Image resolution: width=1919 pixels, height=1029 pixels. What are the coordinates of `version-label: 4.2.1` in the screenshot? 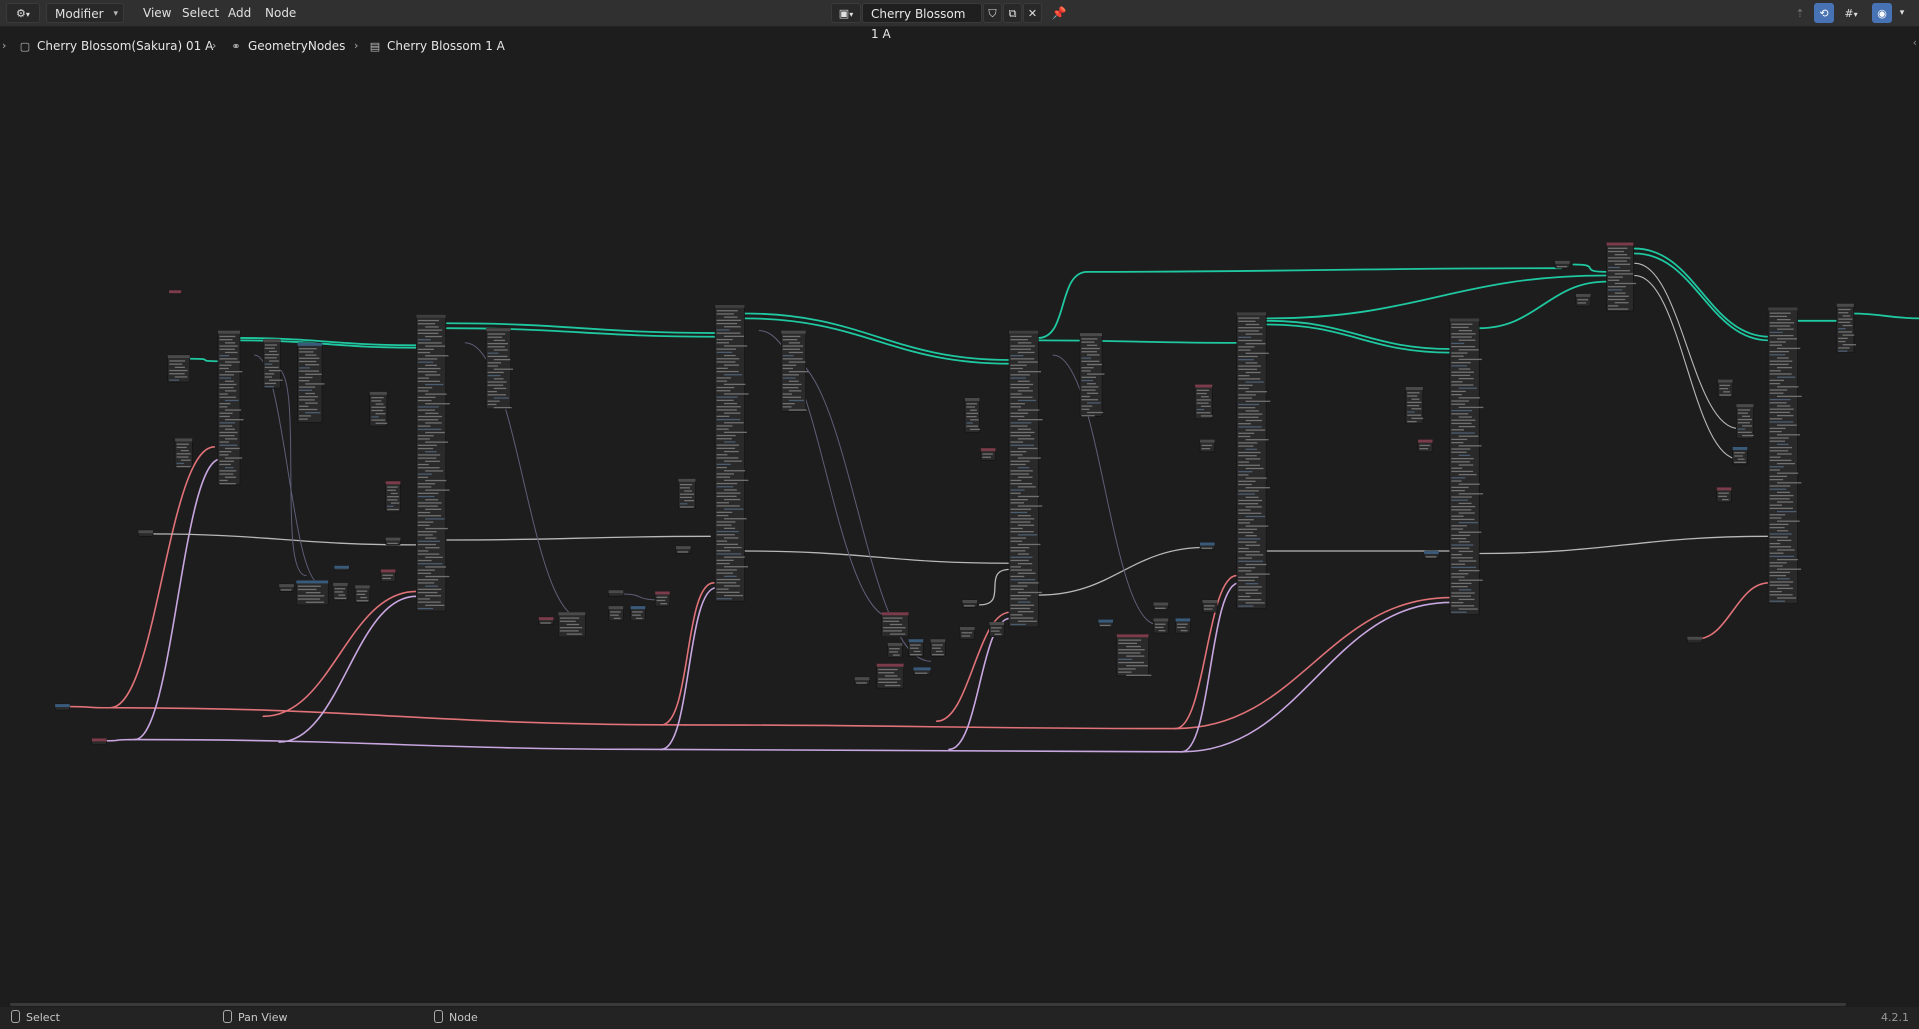 It's located at (1895, 1017).